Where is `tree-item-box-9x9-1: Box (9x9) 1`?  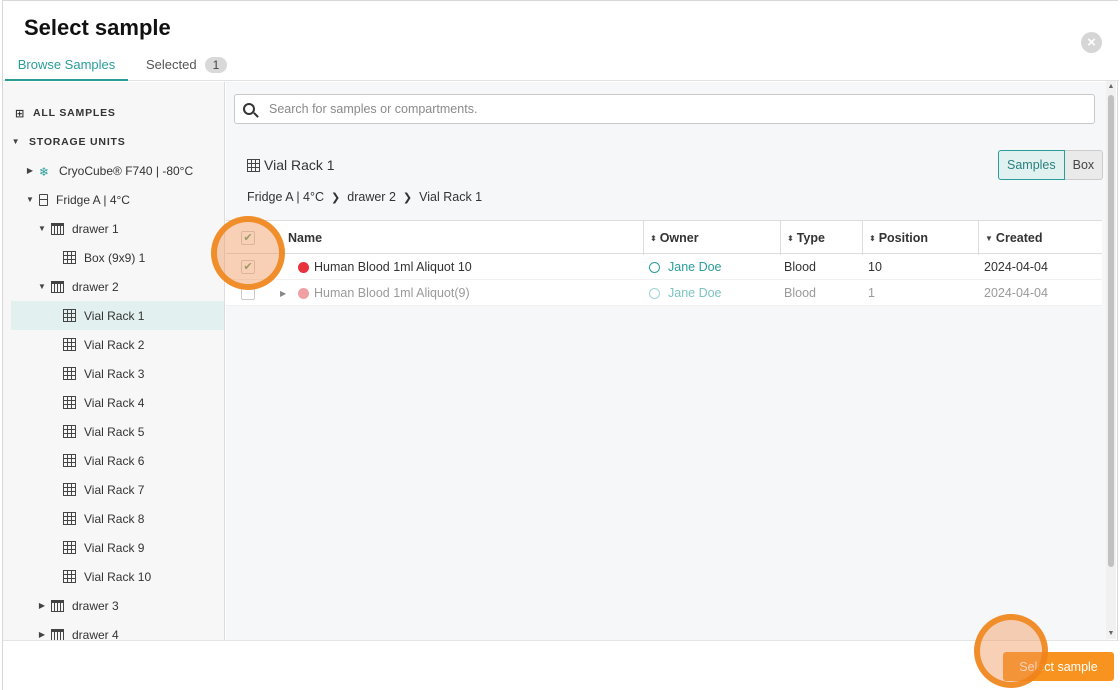
tree-item-box-9x9-1: Box (9x9) 1 is located at coordinates (117, 257).